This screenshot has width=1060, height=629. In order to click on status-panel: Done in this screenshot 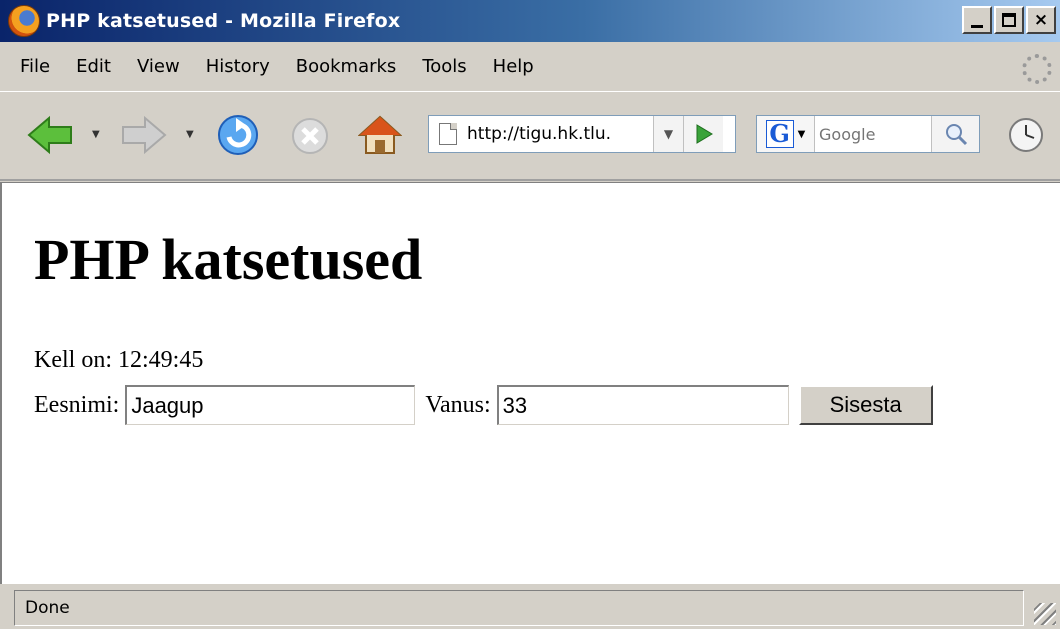, I will do `click(519, 608)`.